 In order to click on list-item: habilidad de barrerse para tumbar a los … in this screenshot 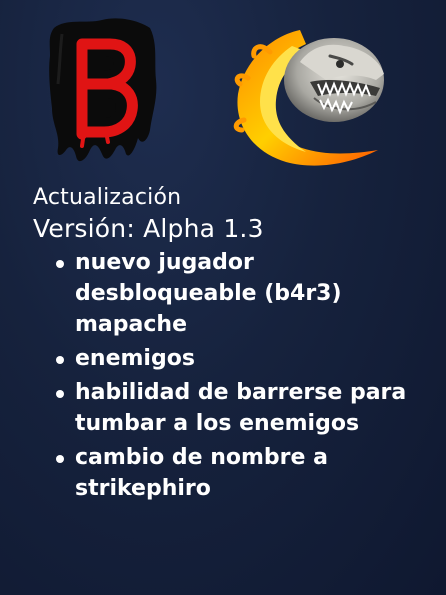, I will do `click(226, 408)`.